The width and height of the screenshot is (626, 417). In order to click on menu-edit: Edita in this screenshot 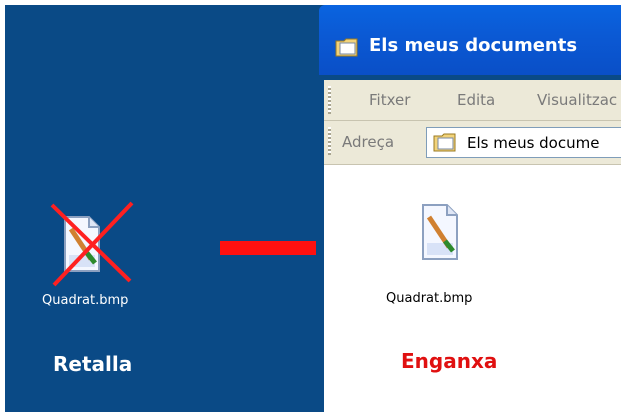, I will do `click(476, 100)`.